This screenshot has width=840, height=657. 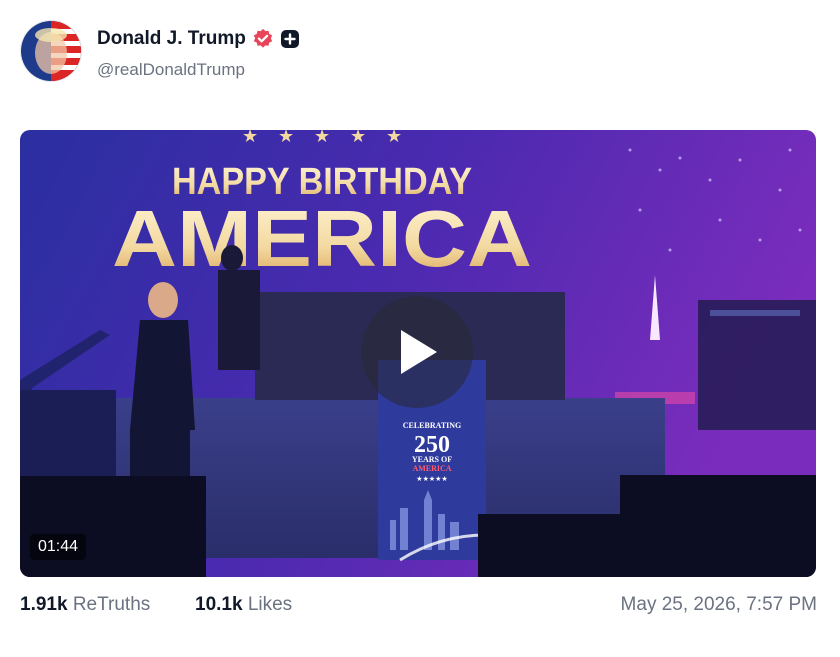 I want to click on name-row: Donald J. Trump, so click(x=198, y=39).